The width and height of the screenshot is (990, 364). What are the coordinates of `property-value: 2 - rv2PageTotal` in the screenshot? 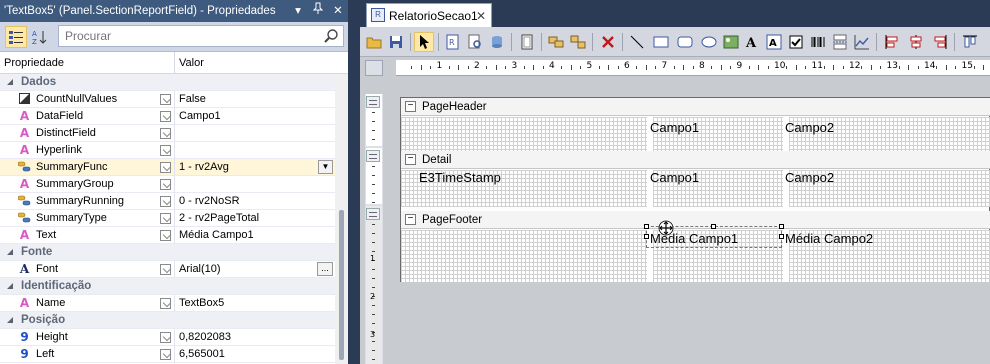 It's located at (219, 218).